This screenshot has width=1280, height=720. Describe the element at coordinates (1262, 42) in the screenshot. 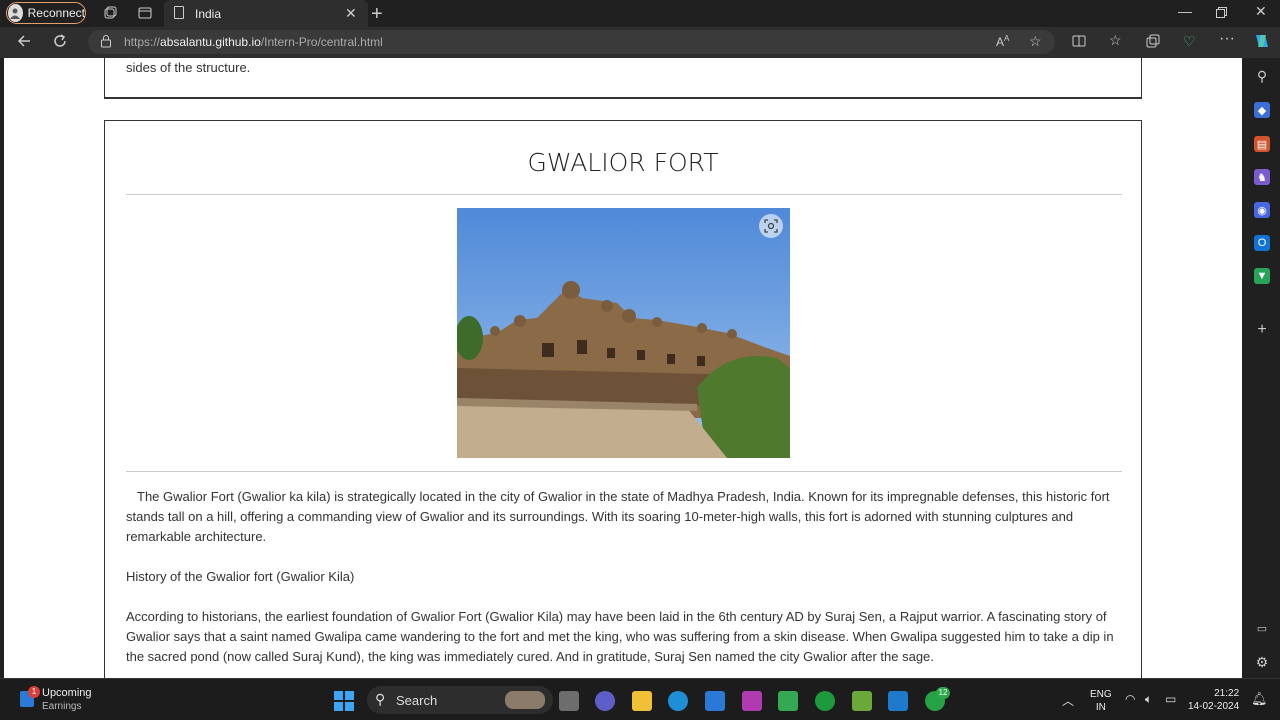

I see `copilot-icon` at that location.